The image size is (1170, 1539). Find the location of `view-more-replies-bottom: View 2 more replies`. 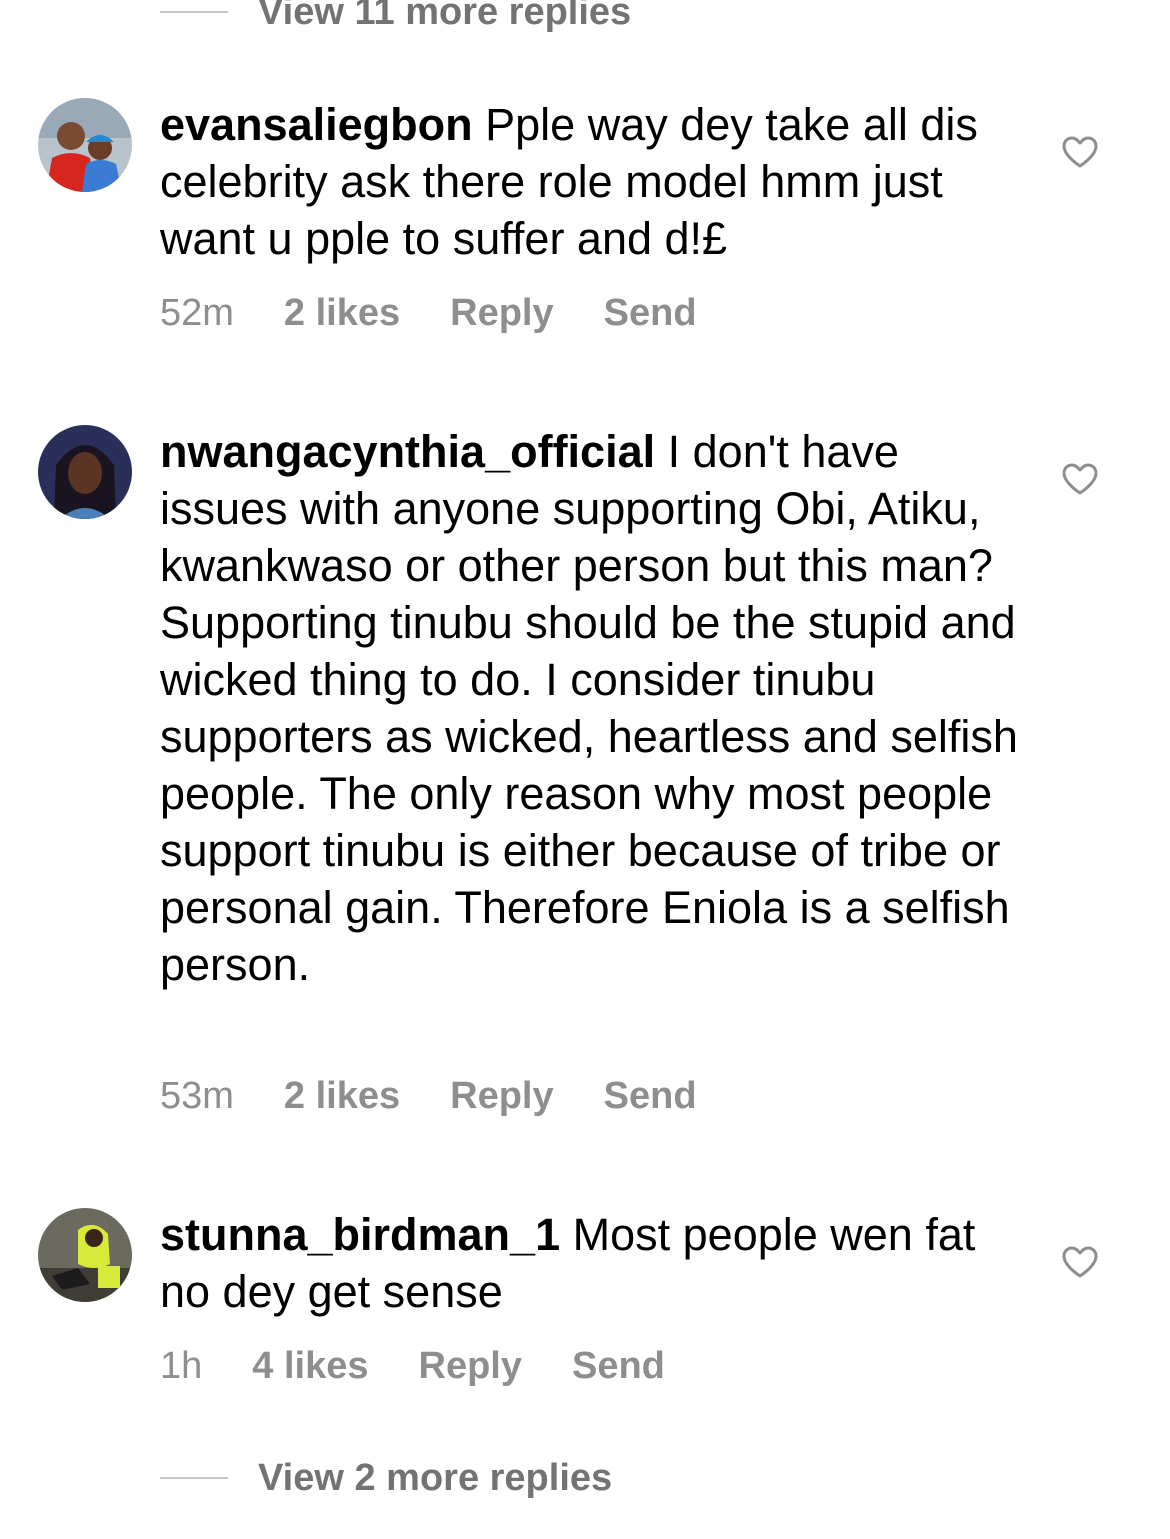

view-more-replies-bottom: View 2 more replies is located at coordinates (386, 1478).